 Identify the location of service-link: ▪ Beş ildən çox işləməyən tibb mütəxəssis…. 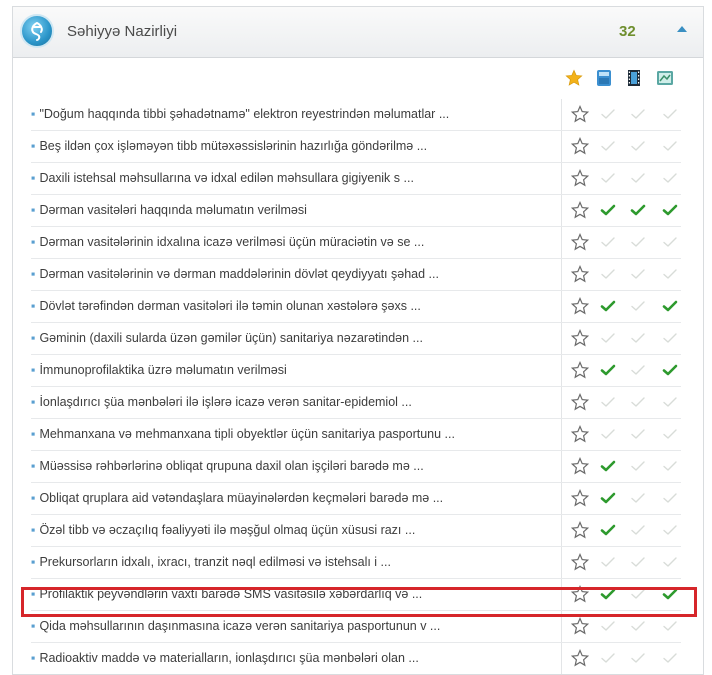
(293, 146).